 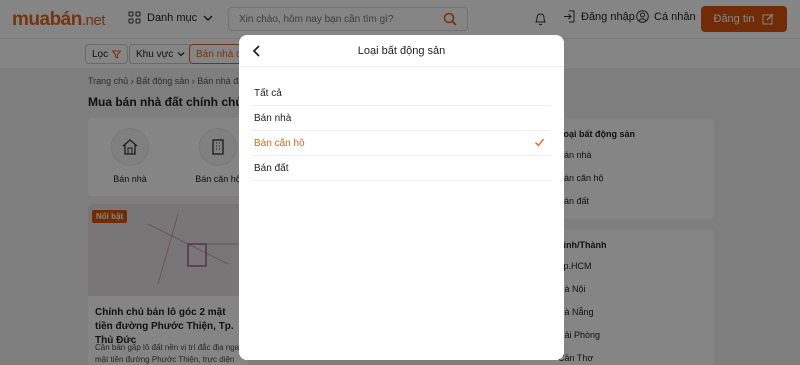 I want to click on option-label: Bán đất, so click(x=271, y=168).